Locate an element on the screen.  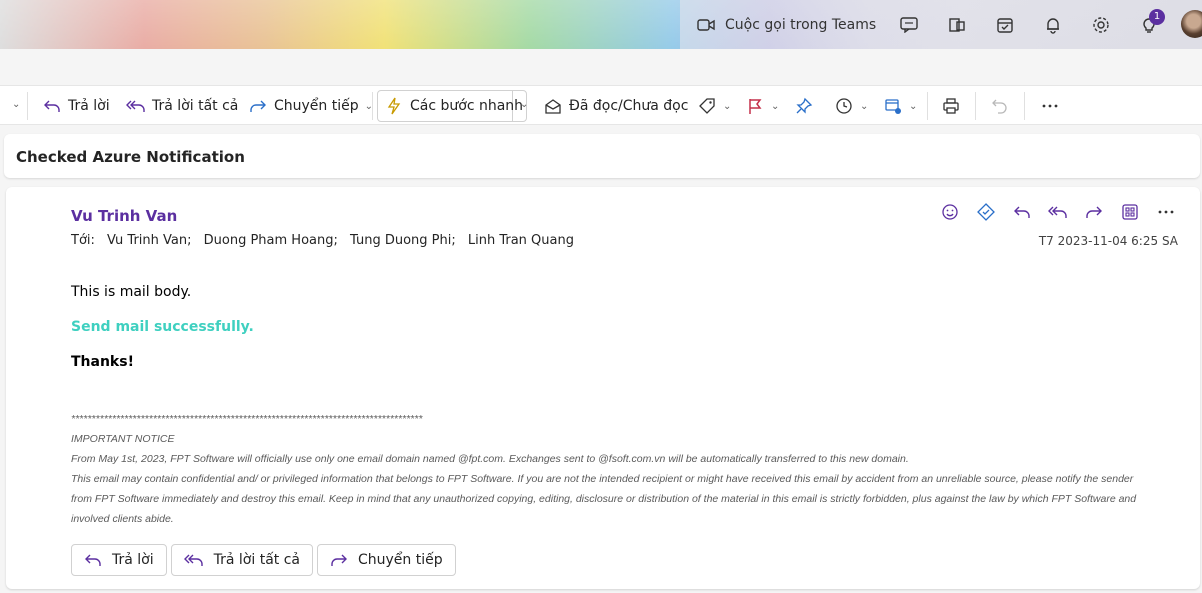
app-header: Cuộc gọi trong Teams 1 is located at coordinates (601, 24).